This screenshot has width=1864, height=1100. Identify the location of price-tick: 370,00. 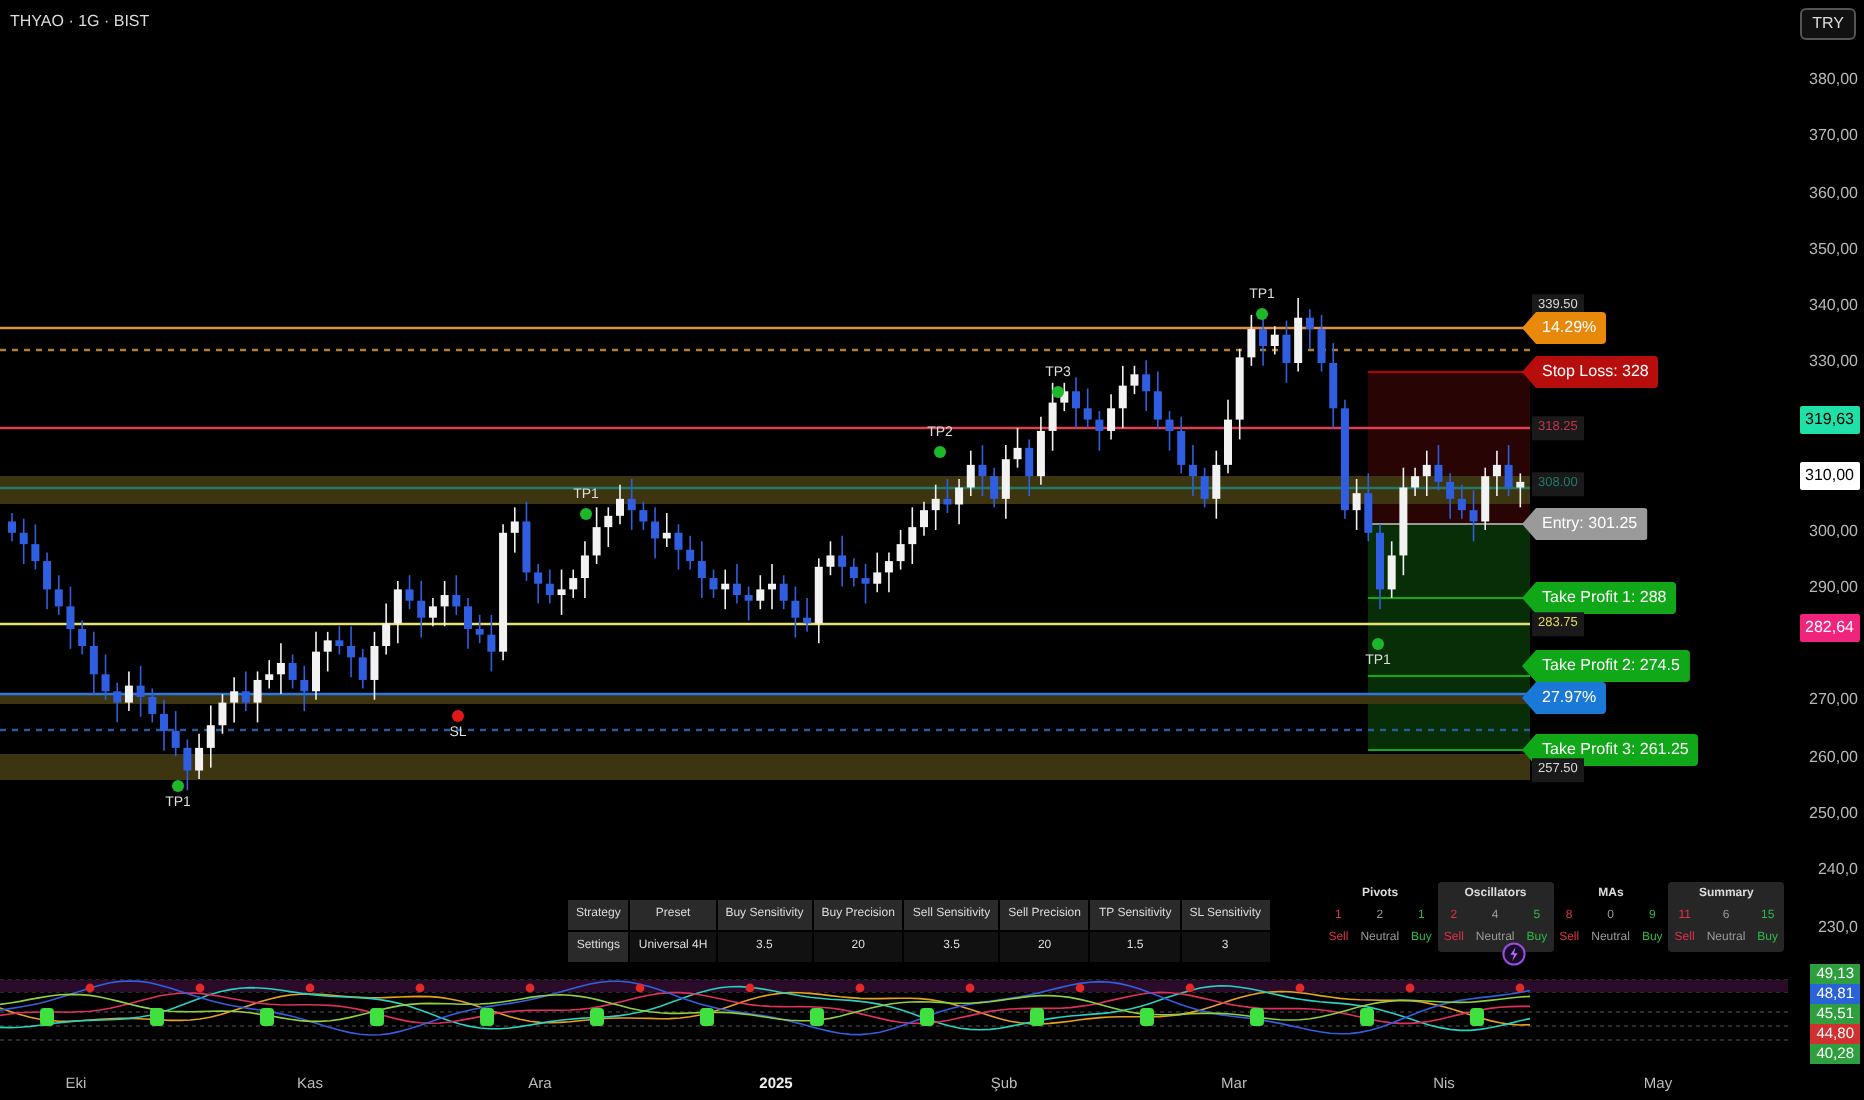
(1833, 136).